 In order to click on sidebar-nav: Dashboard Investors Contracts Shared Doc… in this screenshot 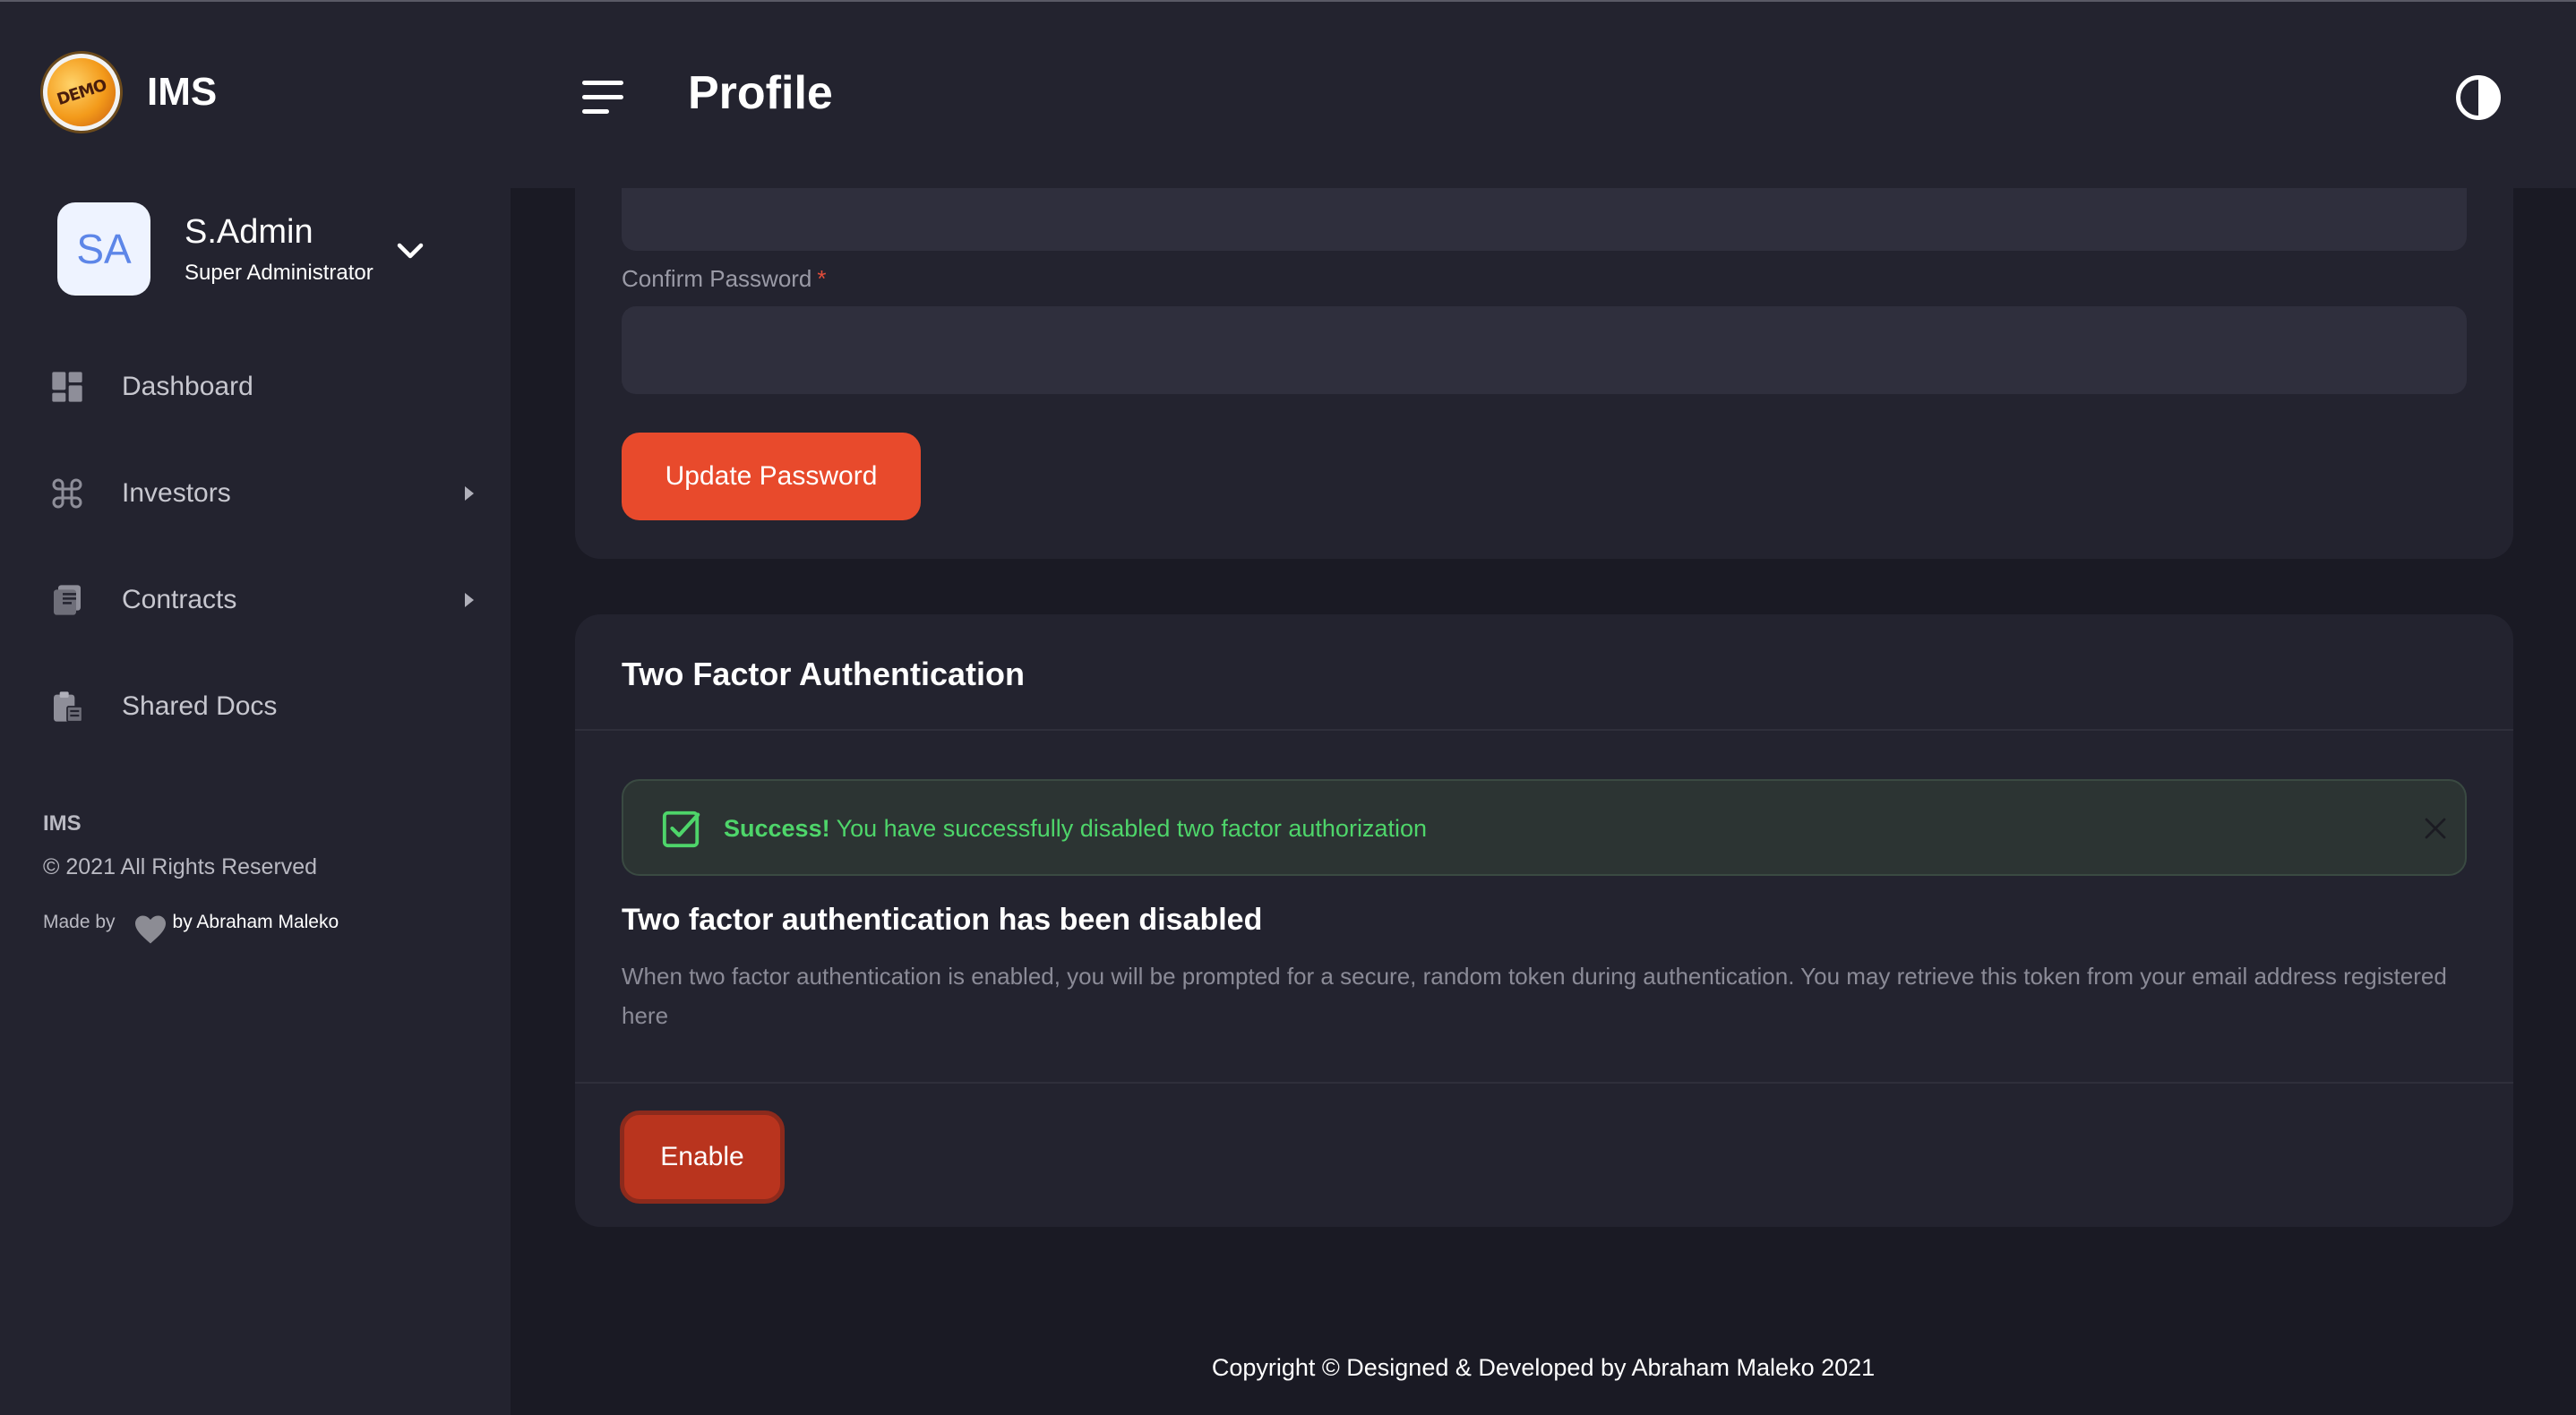, I will do `click(255, 546)`.